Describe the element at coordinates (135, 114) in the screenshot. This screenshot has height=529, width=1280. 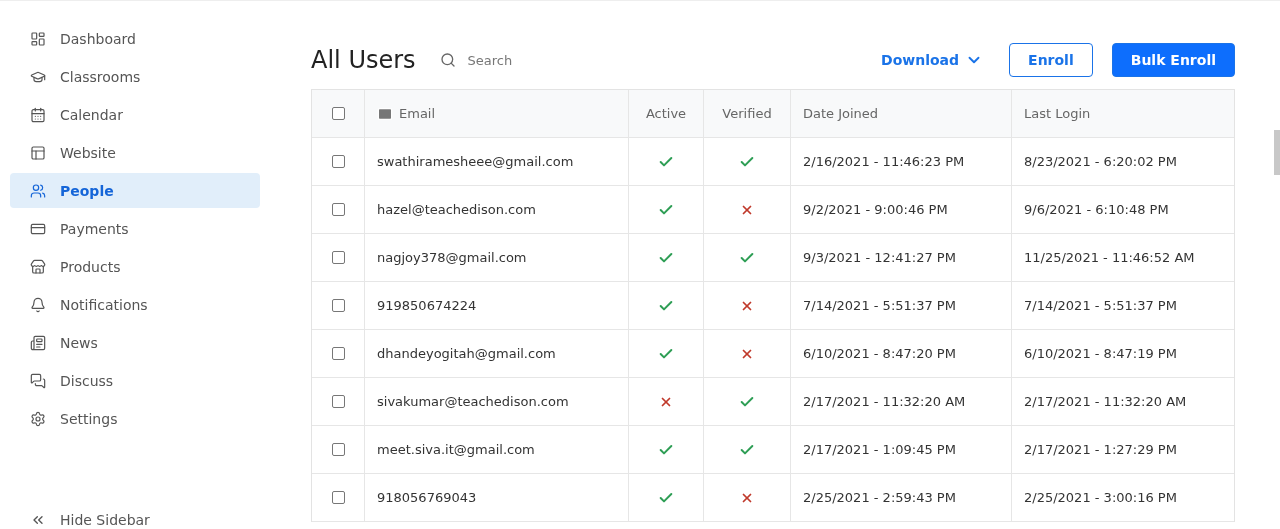
I see `sidebar-item: Calendar` at that location.